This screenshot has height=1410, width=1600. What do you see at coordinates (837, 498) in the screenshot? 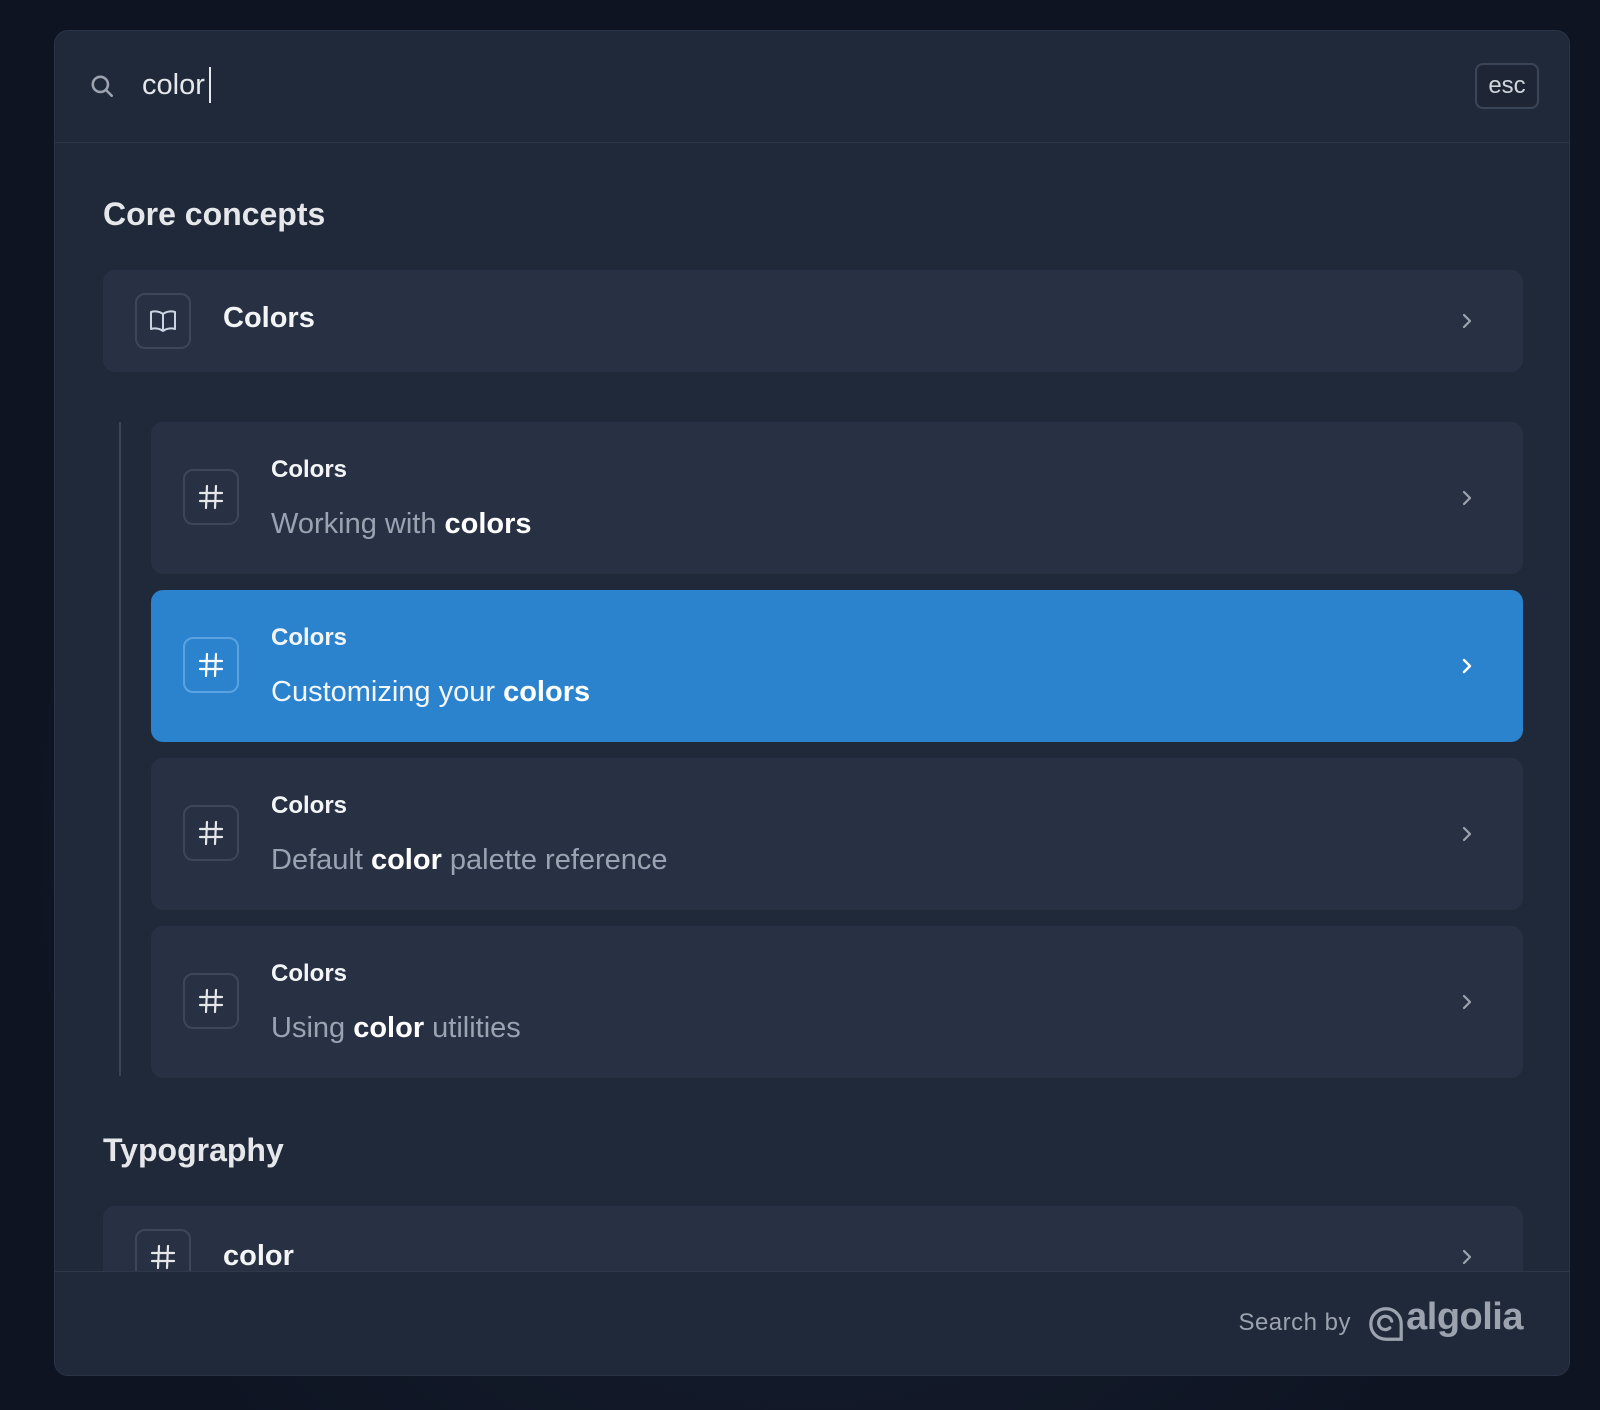
I see `result-item-working-with-colors: Colors Working with colors` at bounding box center [837, 498].